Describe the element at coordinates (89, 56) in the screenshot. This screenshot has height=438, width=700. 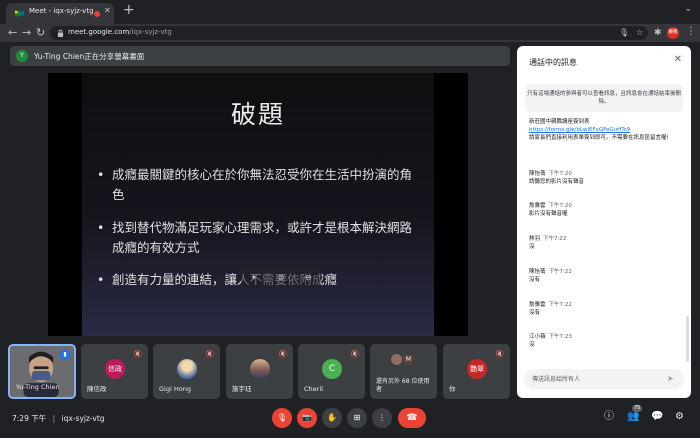
I see `presenting-text: Yu-Ting Chien正在分享螢幕畫面` at that location.